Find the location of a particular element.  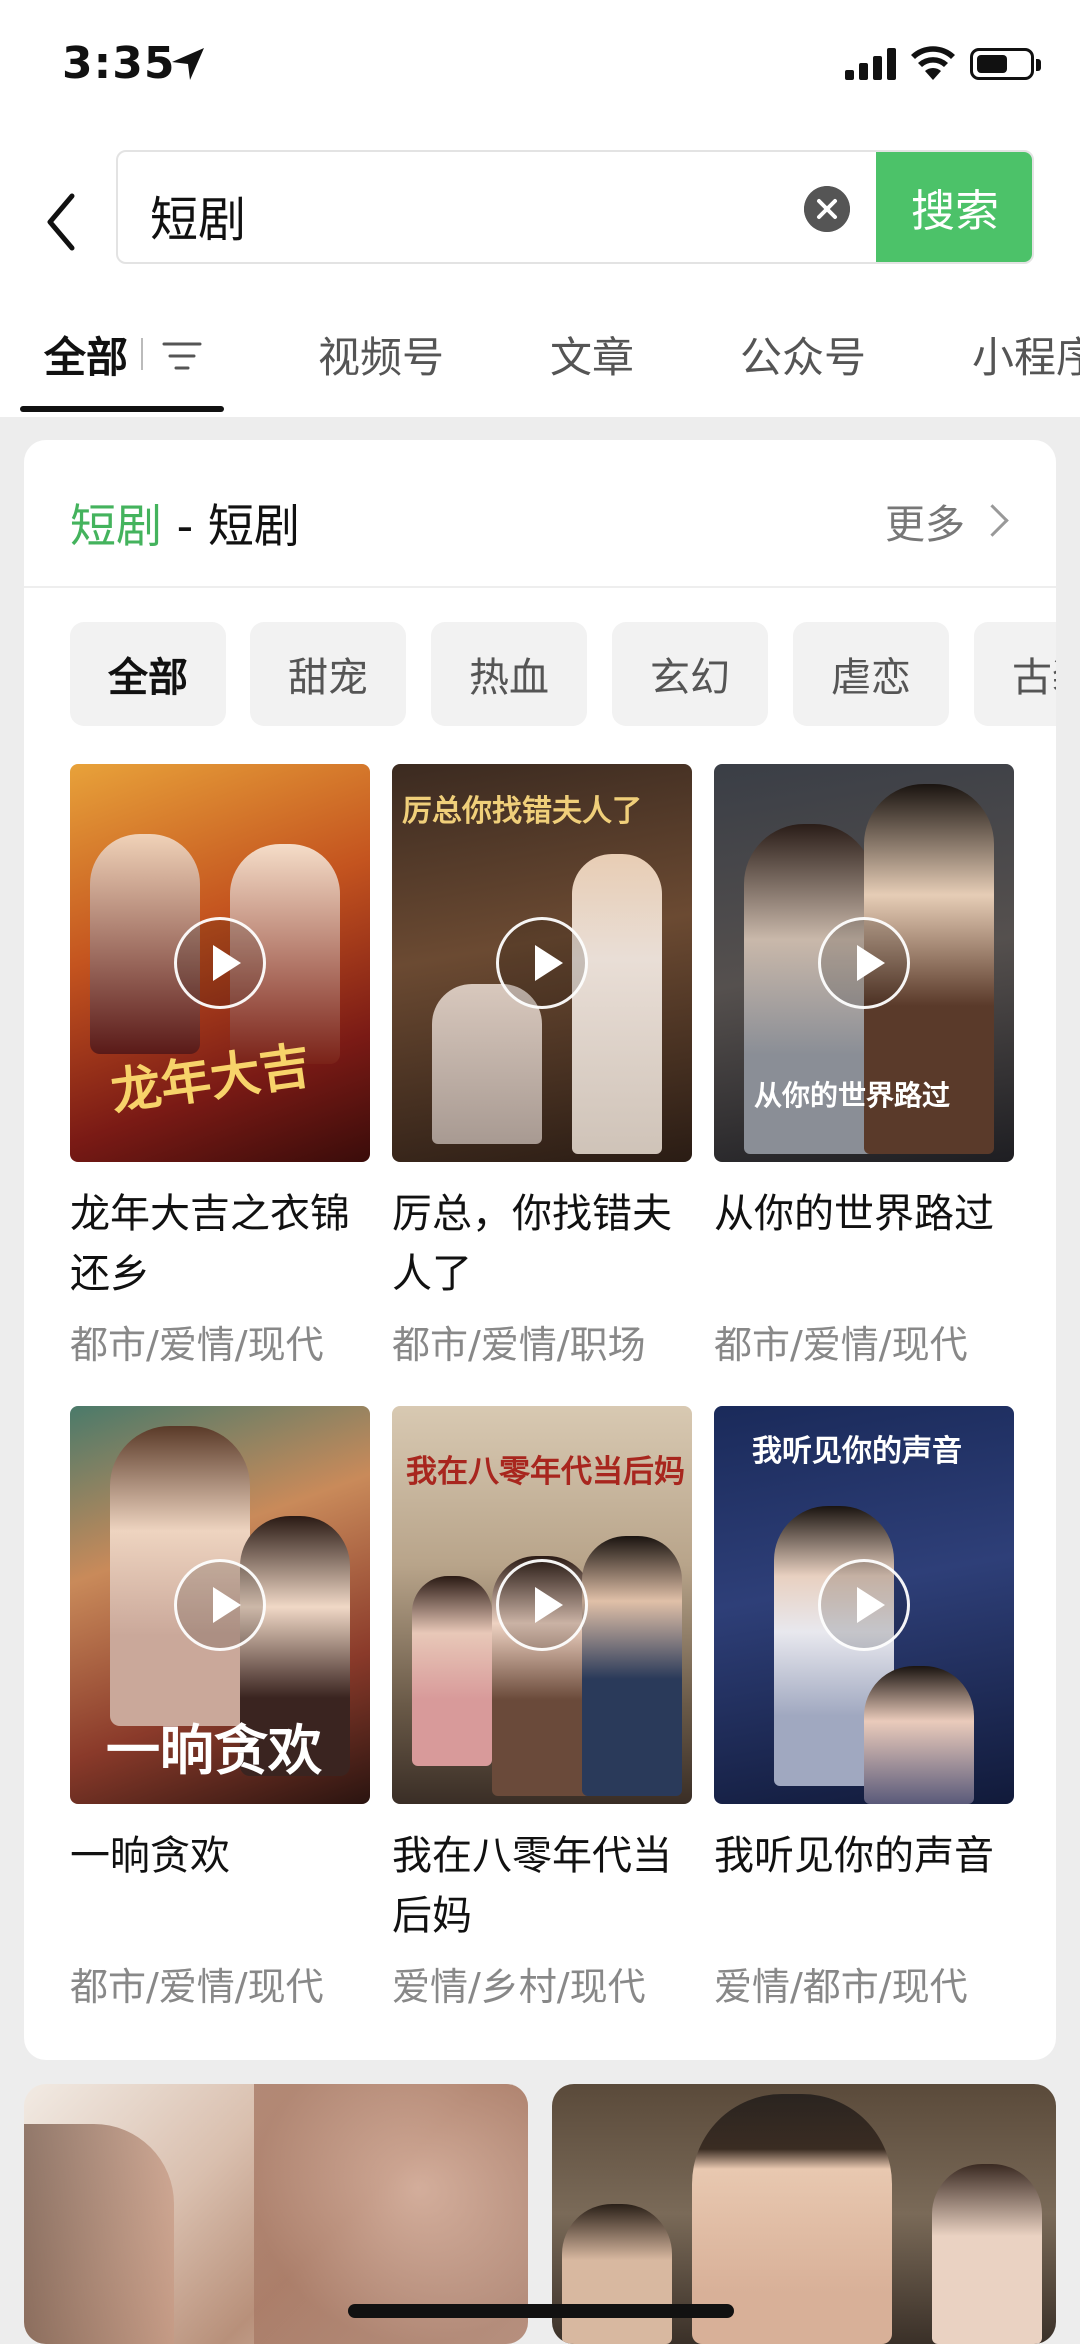

card-title-highlight: 短剧 is located at coordinates (116, 526).